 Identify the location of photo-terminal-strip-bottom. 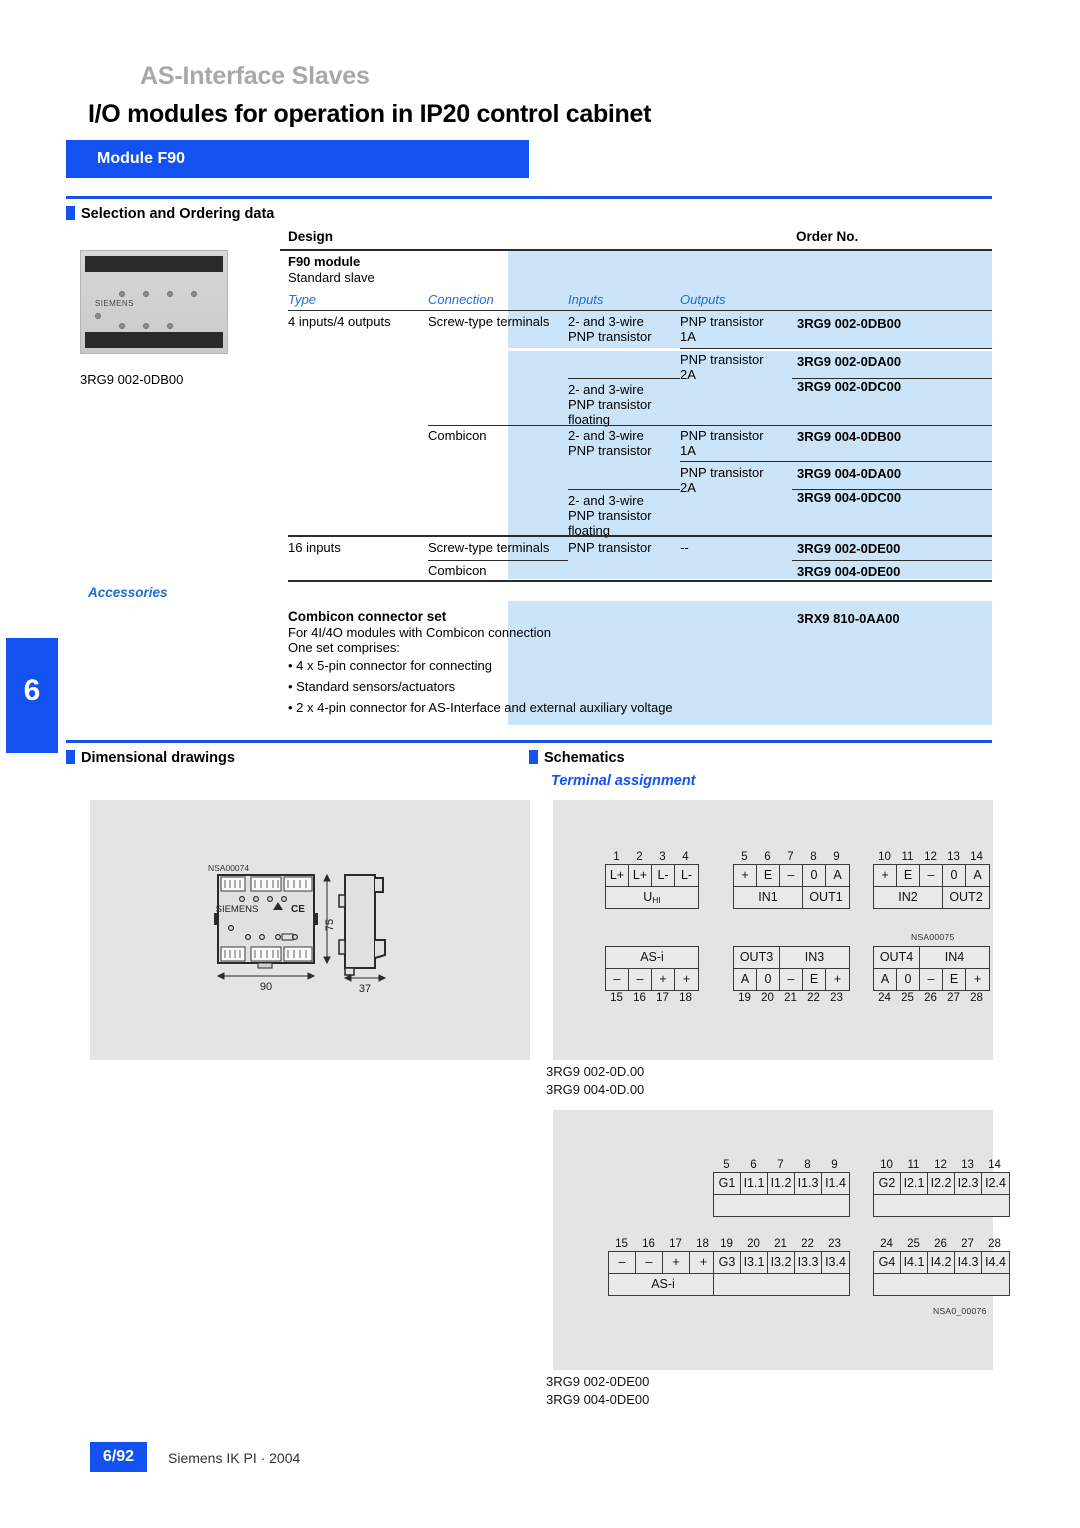
(154, 340).